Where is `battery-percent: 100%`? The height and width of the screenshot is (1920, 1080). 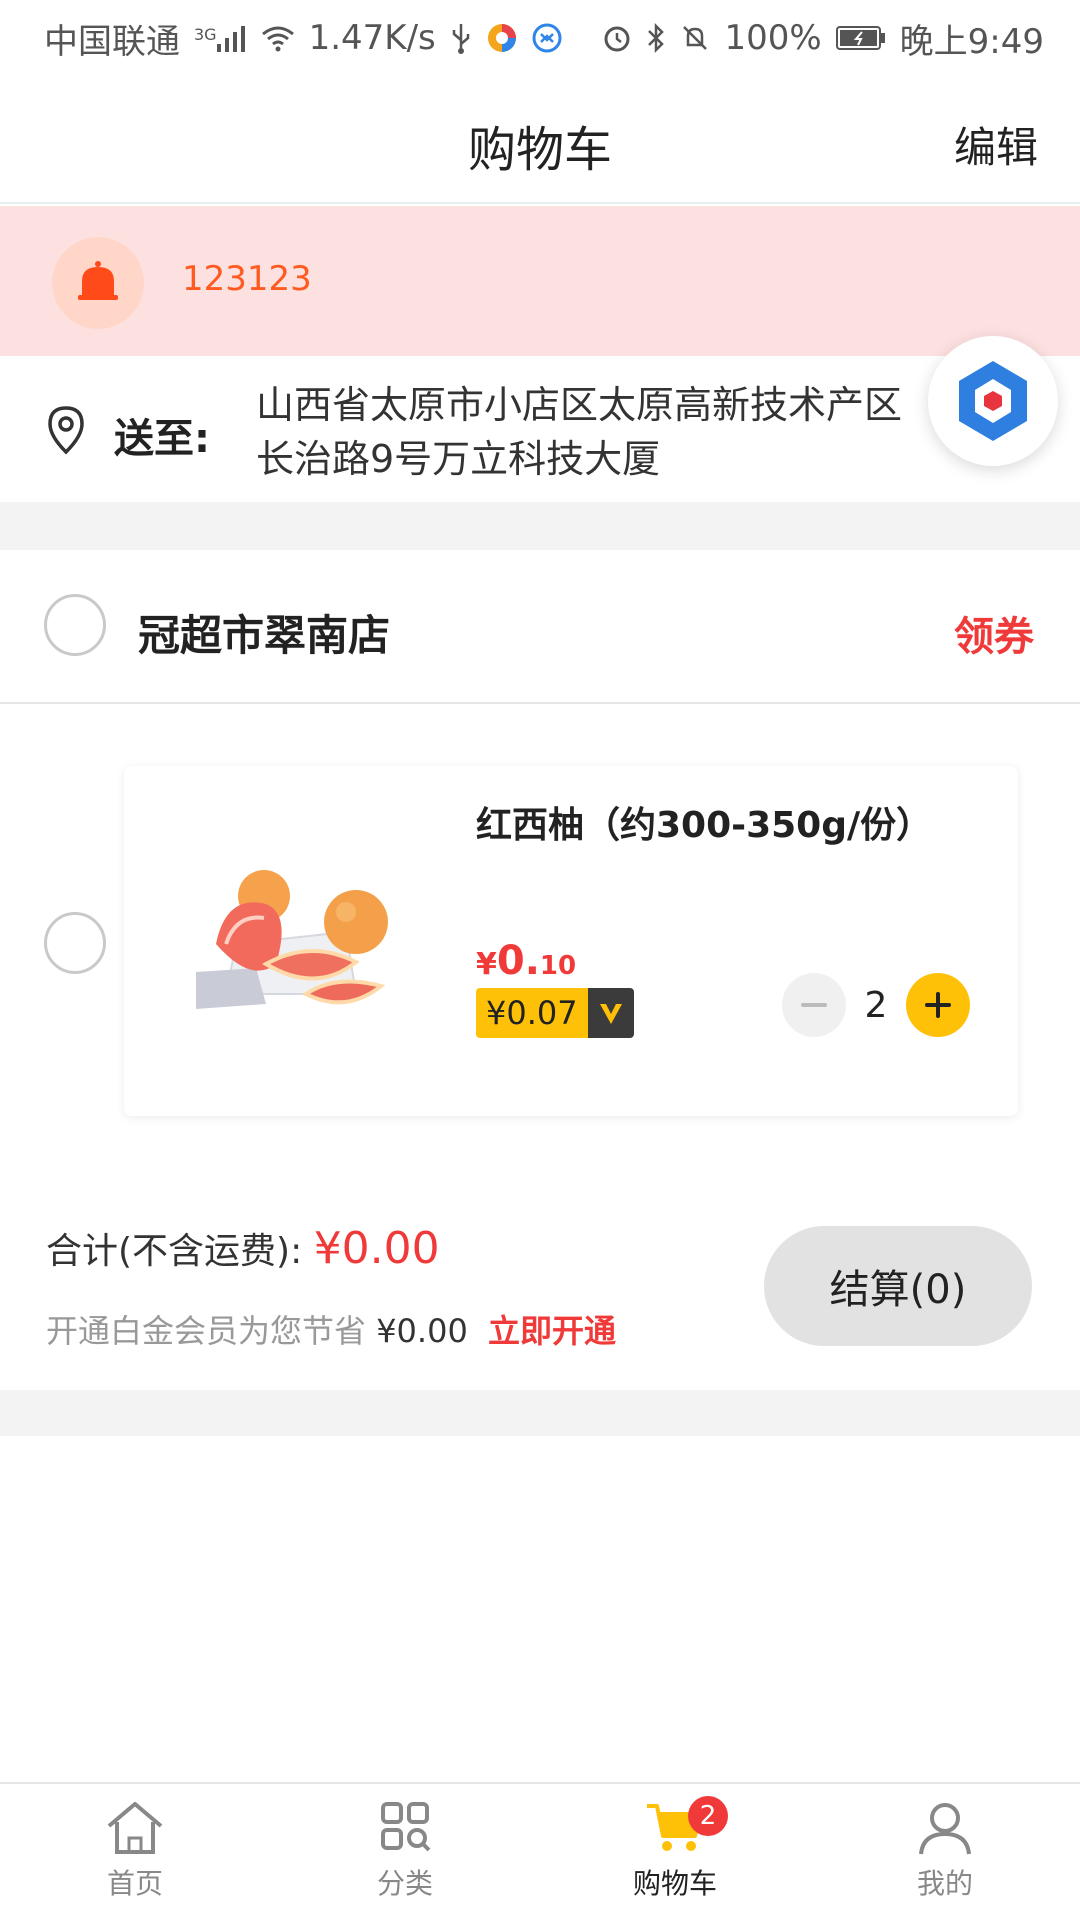 battery-percent: 100% is located at coordinates (773, 38).